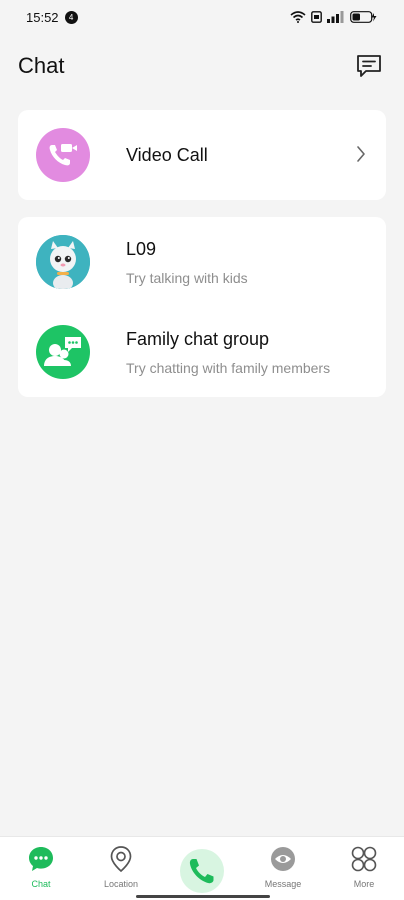 This screenshot has width=404, height=900. Describe the element at coordinates (283, 884) in the screenshot. I see `nav-label-message: Message` at that location.